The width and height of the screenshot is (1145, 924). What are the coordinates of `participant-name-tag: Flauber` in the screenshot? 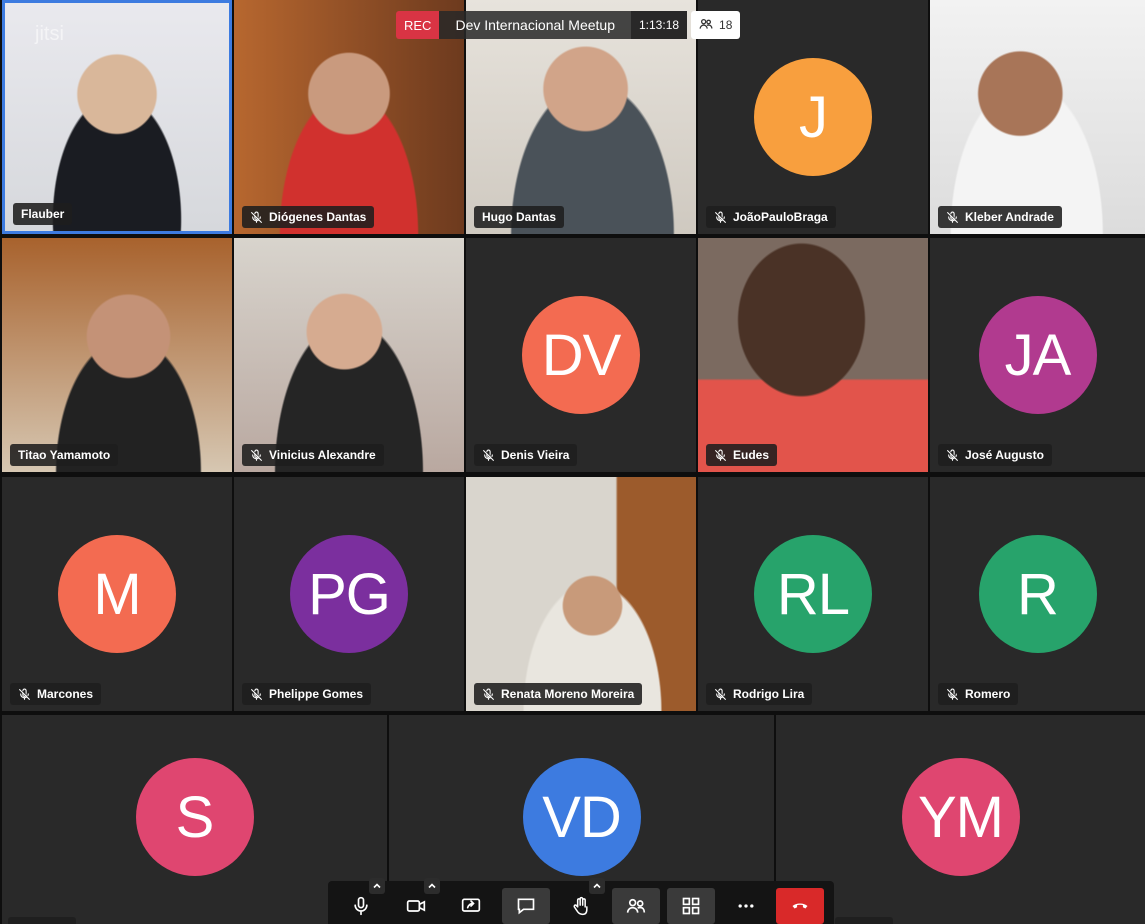 It's located at (43, 214).